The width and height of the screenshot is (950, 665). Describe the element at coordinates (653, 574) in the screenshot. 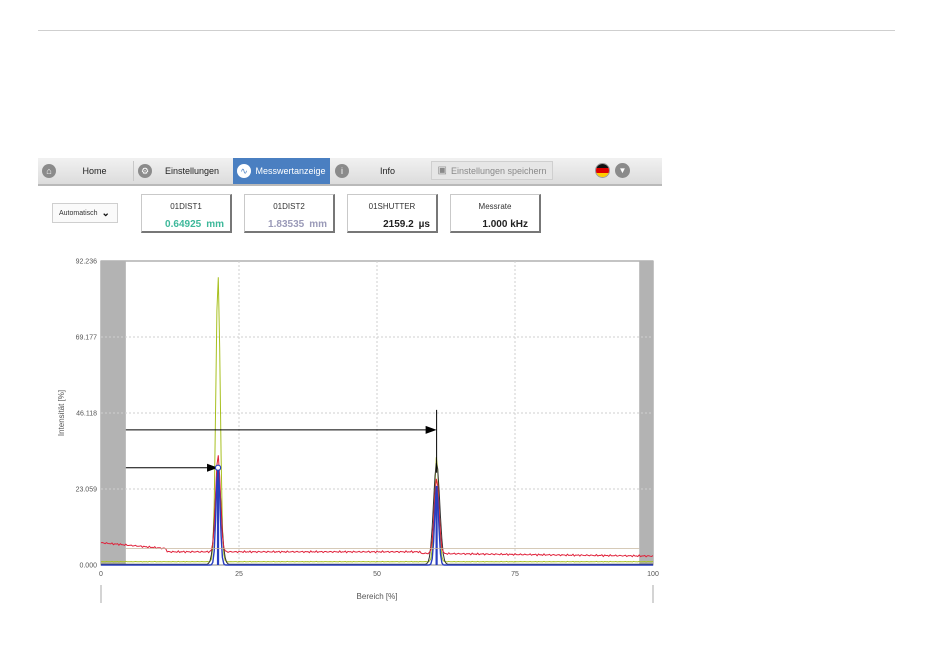

I see `x-tick-label: 100` at that location.